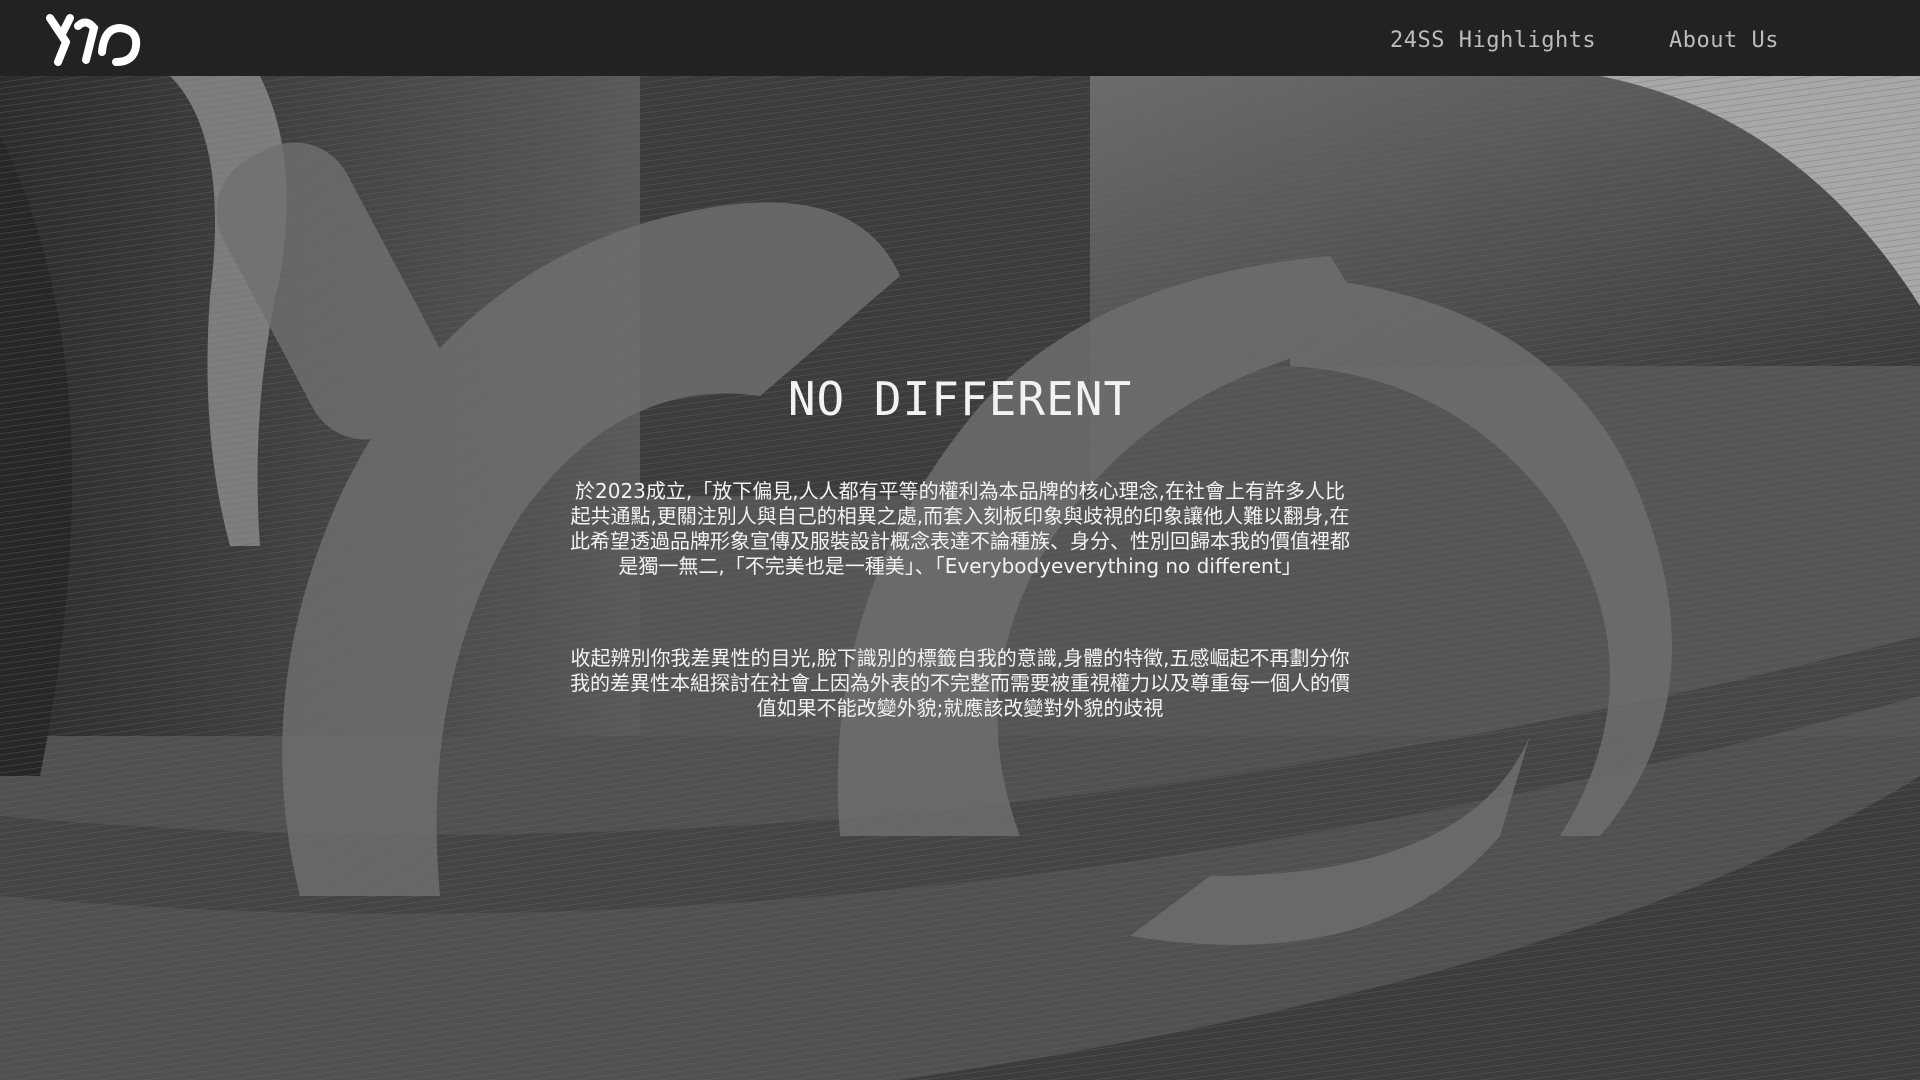 The height and width of the screenshot is (1080, 1920). Describe the element at coordinates (1493, 40) in the screenshot. I see `nav-link-24ss-highlights: 24SS Highlights` at that location.